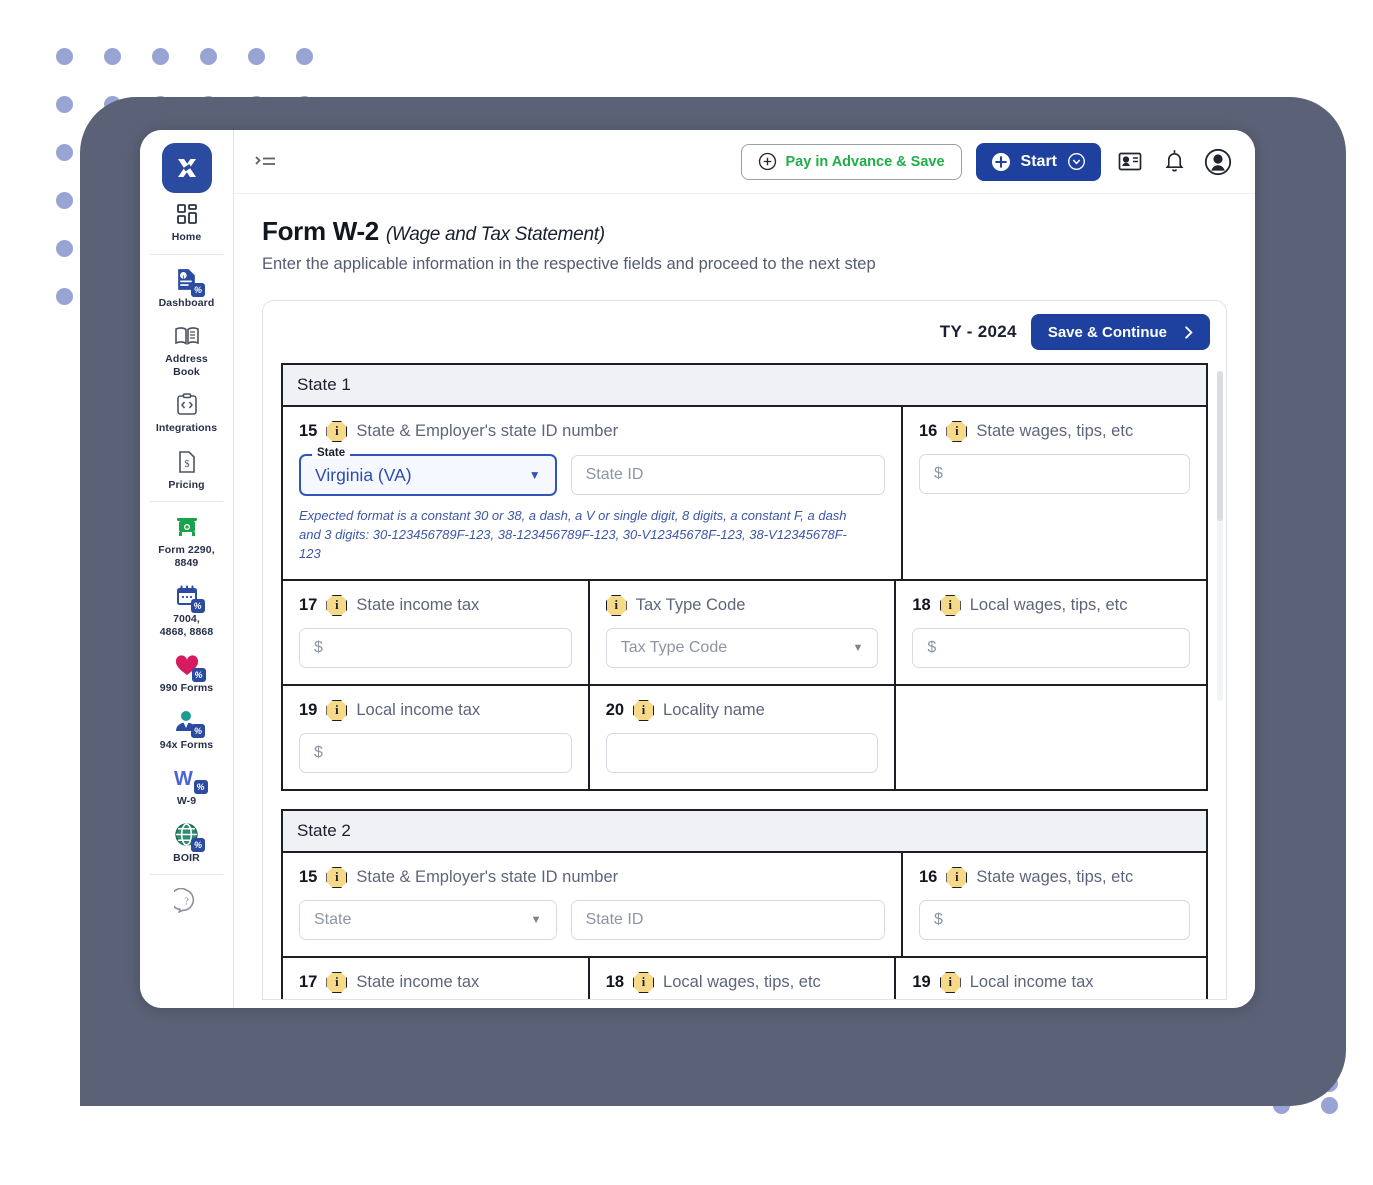 The height and width of the screenshot is (1185, 1373). I want to click on sidebar-item-pricing: $ Pricing, so click(186, 469).